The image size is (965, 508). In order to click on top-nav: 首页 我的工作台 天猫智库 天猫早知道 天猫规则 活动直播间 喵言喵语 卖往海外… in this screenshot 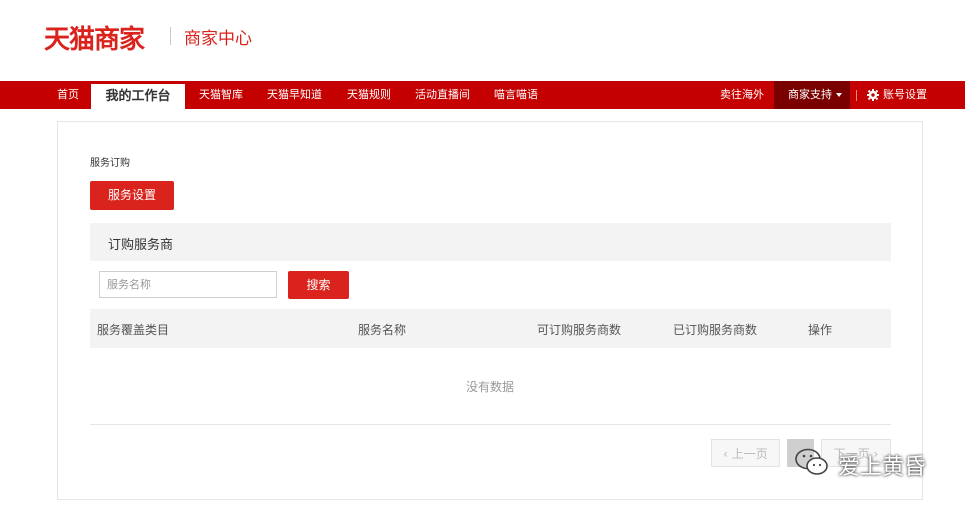, I will do `click(482, 95)`.